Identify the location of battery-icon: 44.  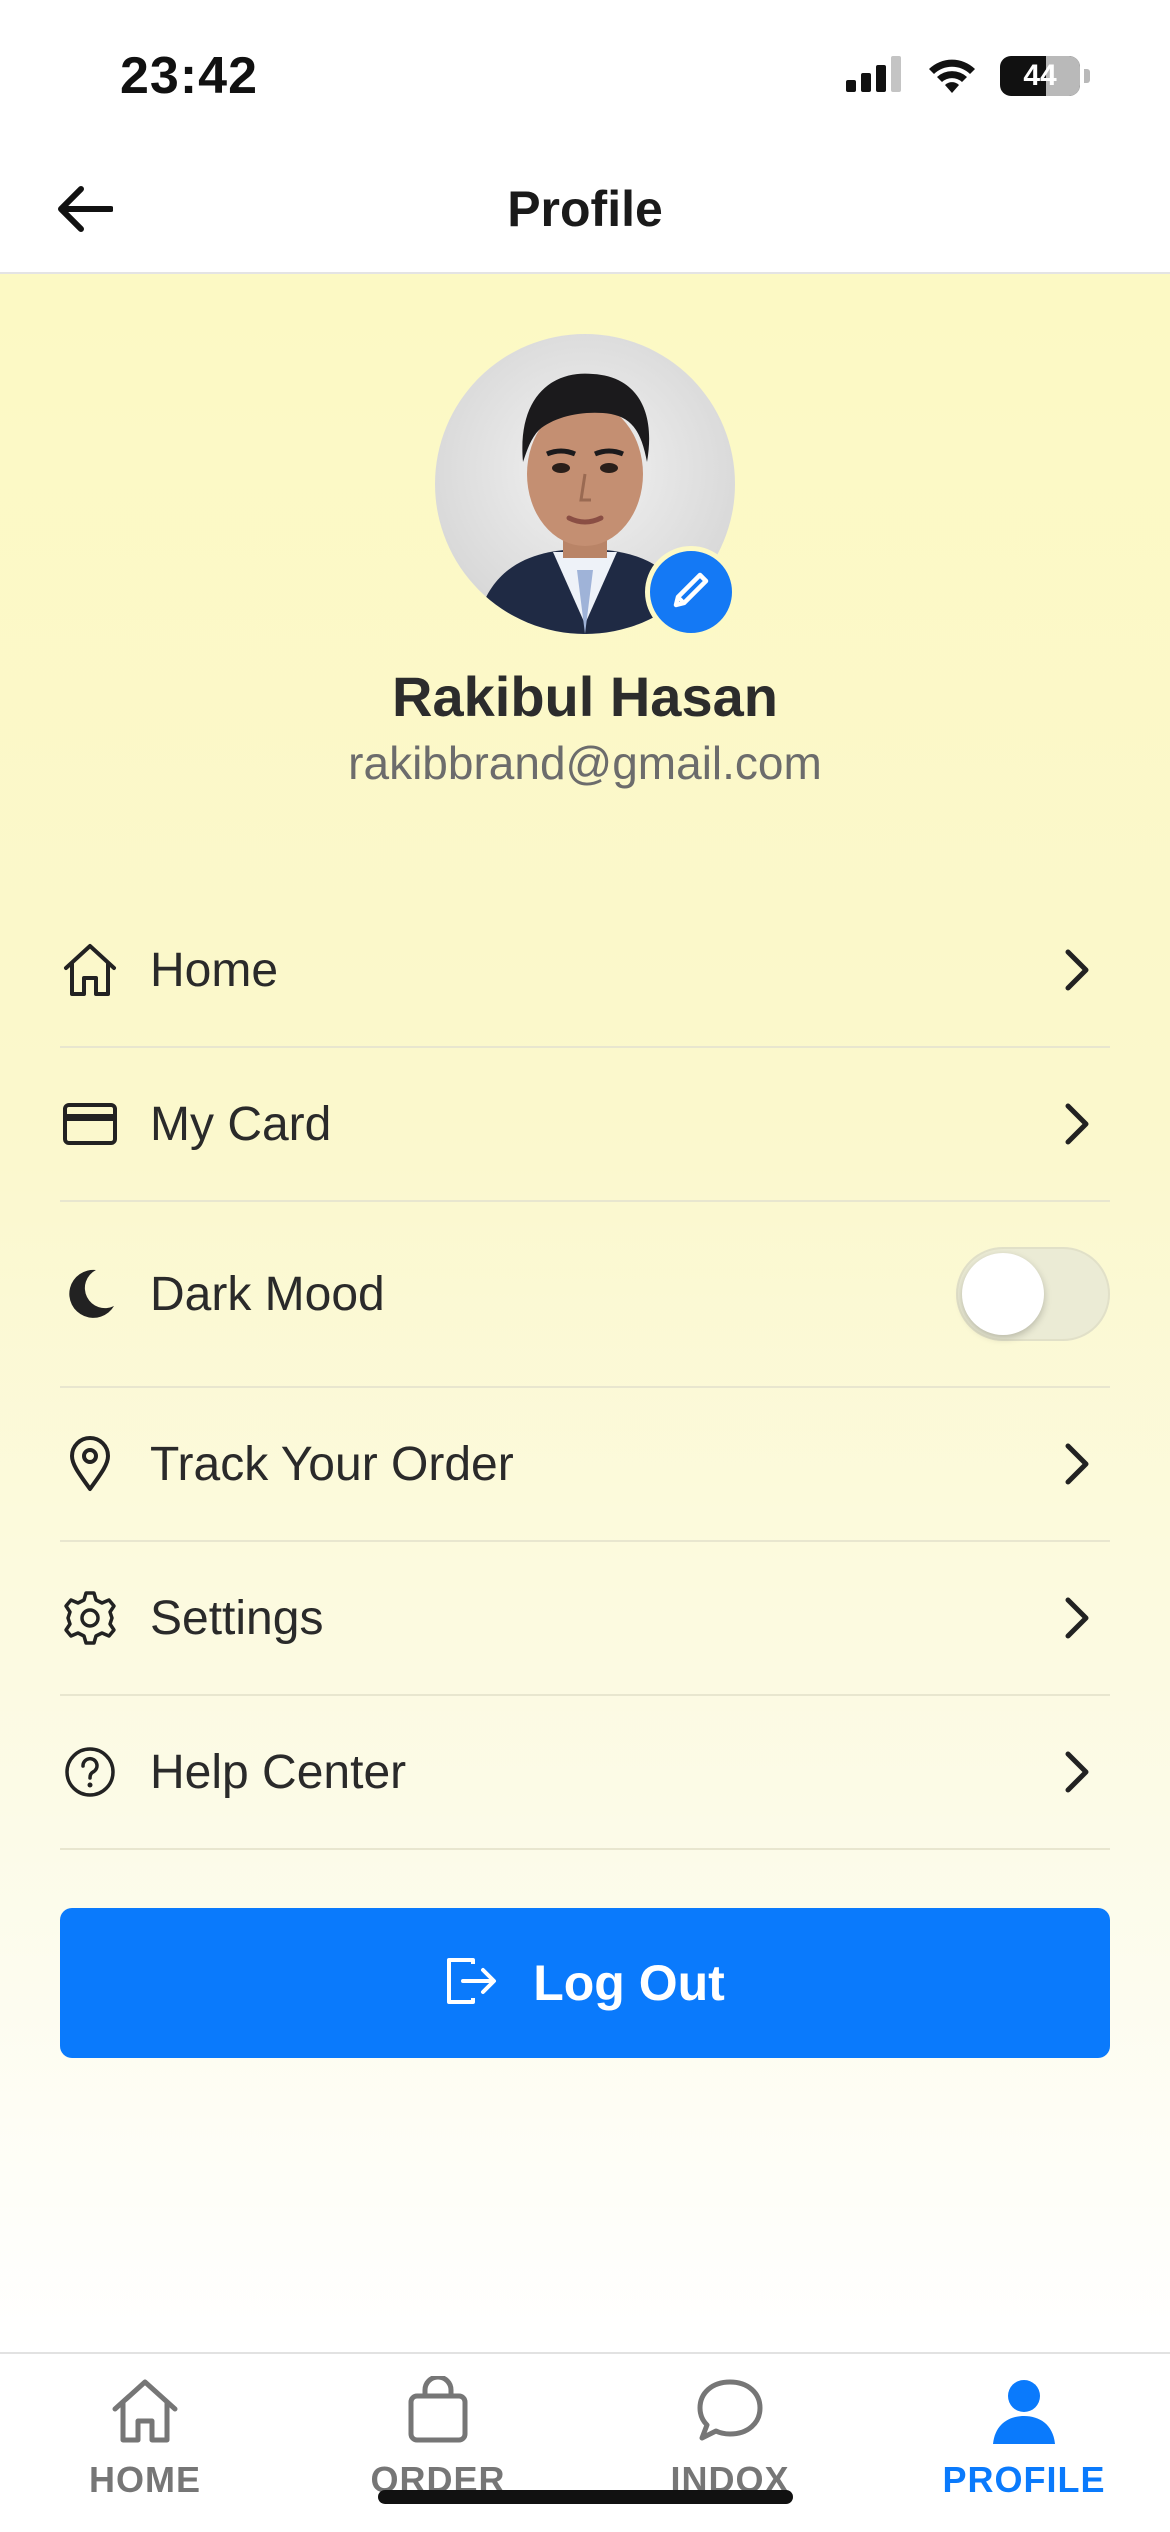
(1040, 76).